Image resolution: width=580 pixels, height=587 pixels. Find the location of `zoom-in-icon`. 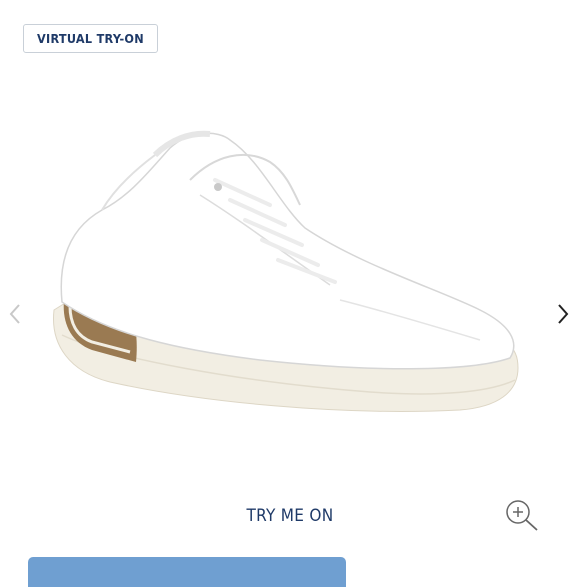

zoom-in-icon is located at coordinates (522, 515).